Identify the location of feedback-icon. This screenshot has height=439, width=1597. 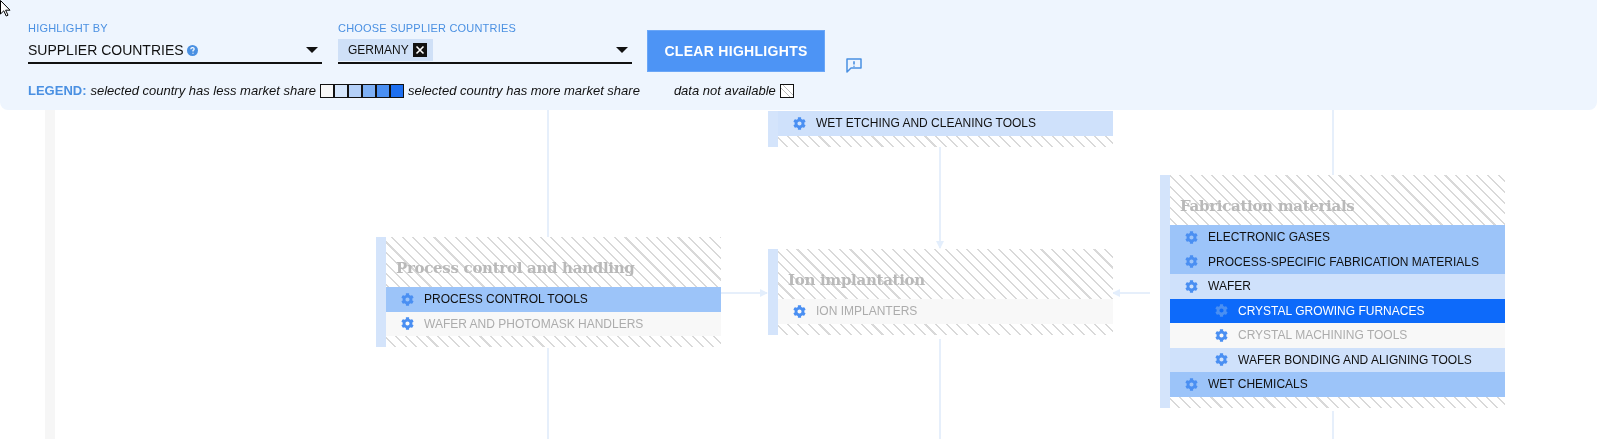
(854, 65).